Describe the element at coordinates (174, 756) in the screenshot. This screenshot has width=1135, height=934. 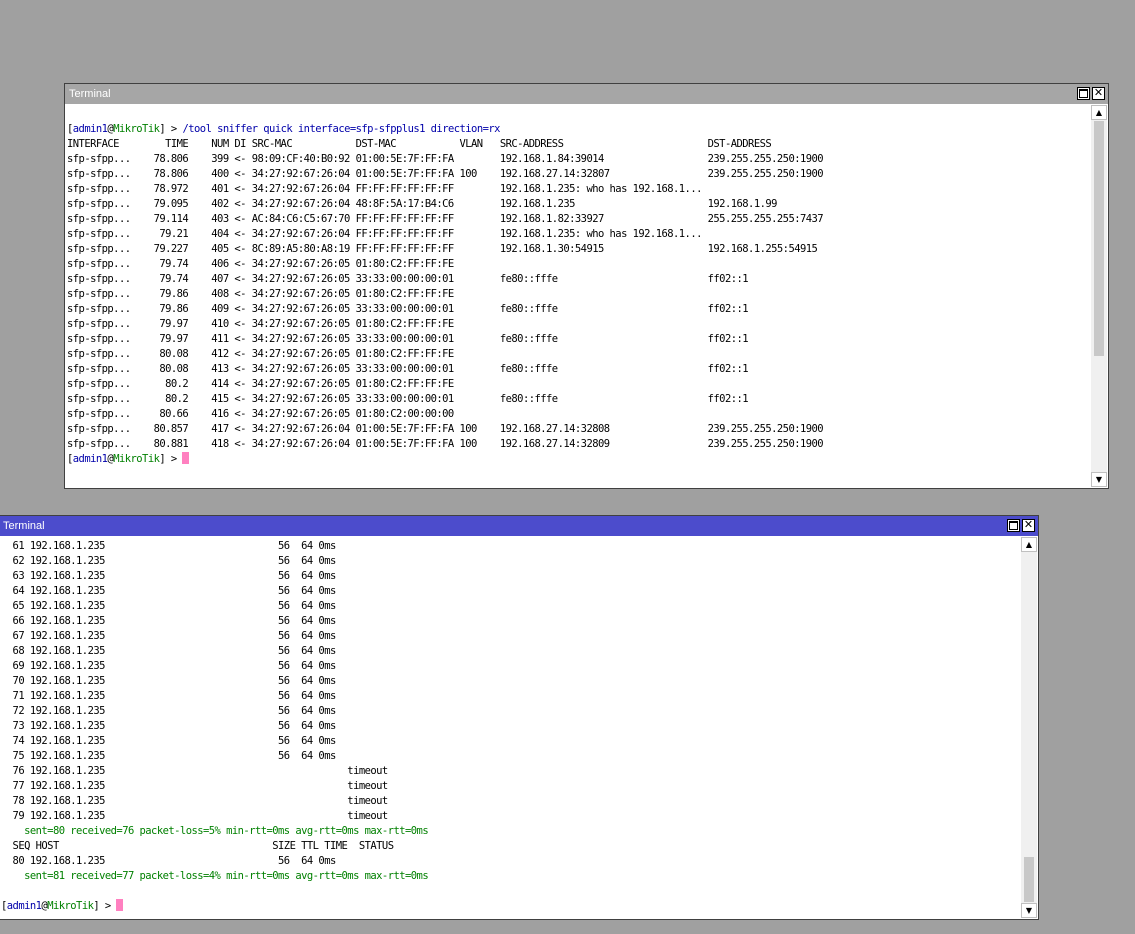
I see `table-row: 75 192.168.1.235 56 64 0ms` at that location.